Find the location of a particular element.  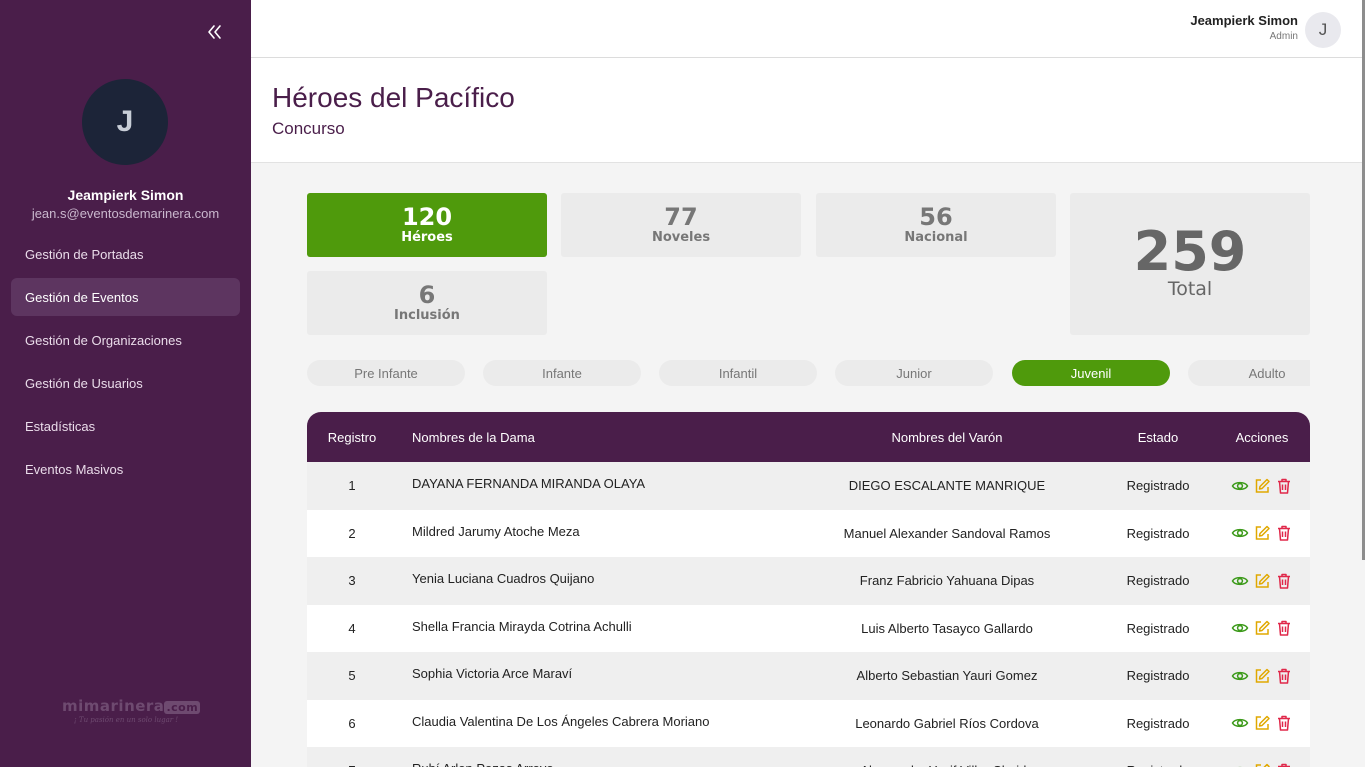

cell-varon: Luis Alberto Tasayco Gallardo is located at coordinates (947, 628).